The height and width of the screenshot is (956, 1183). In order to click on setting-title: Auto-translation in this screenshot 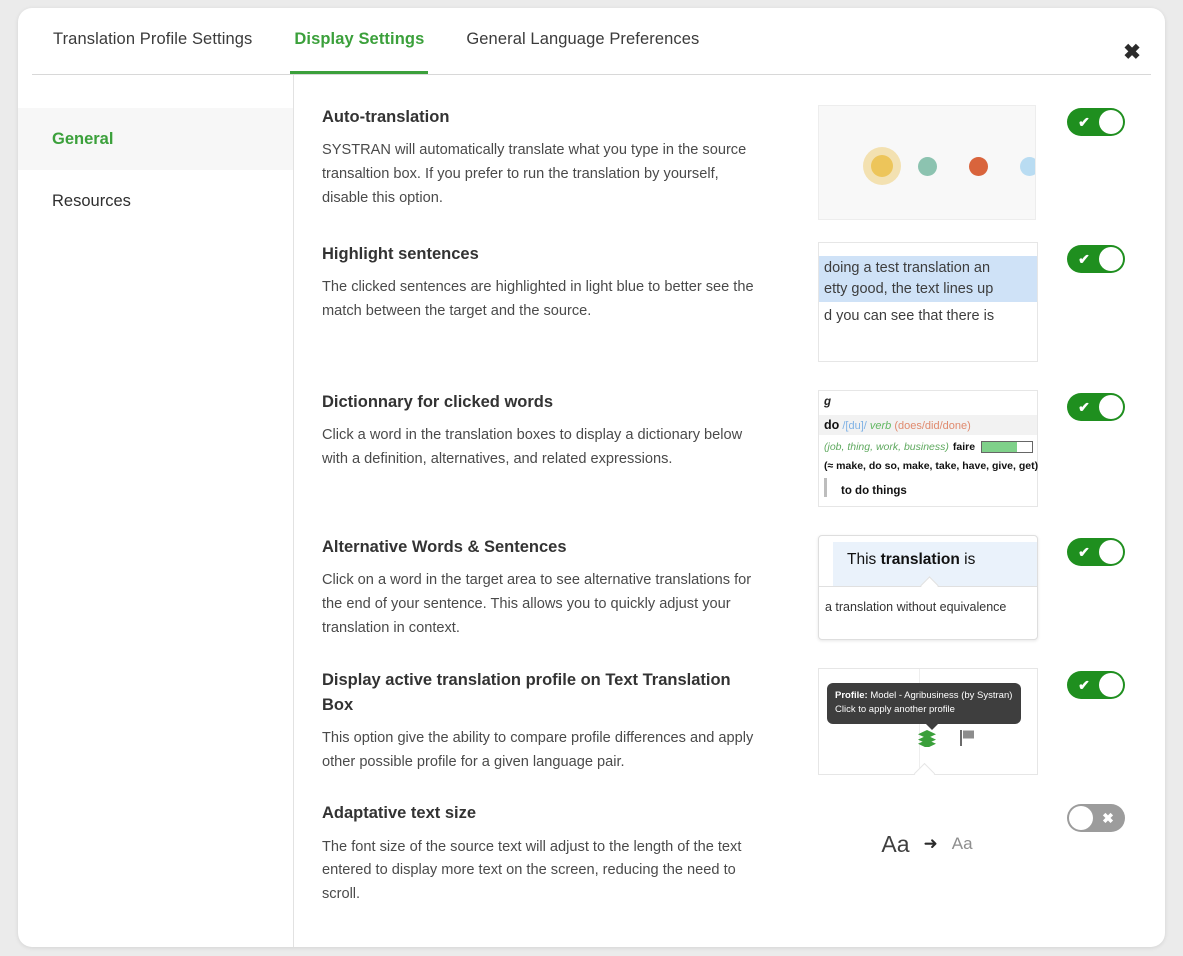, I will do `click(386, 117)`.